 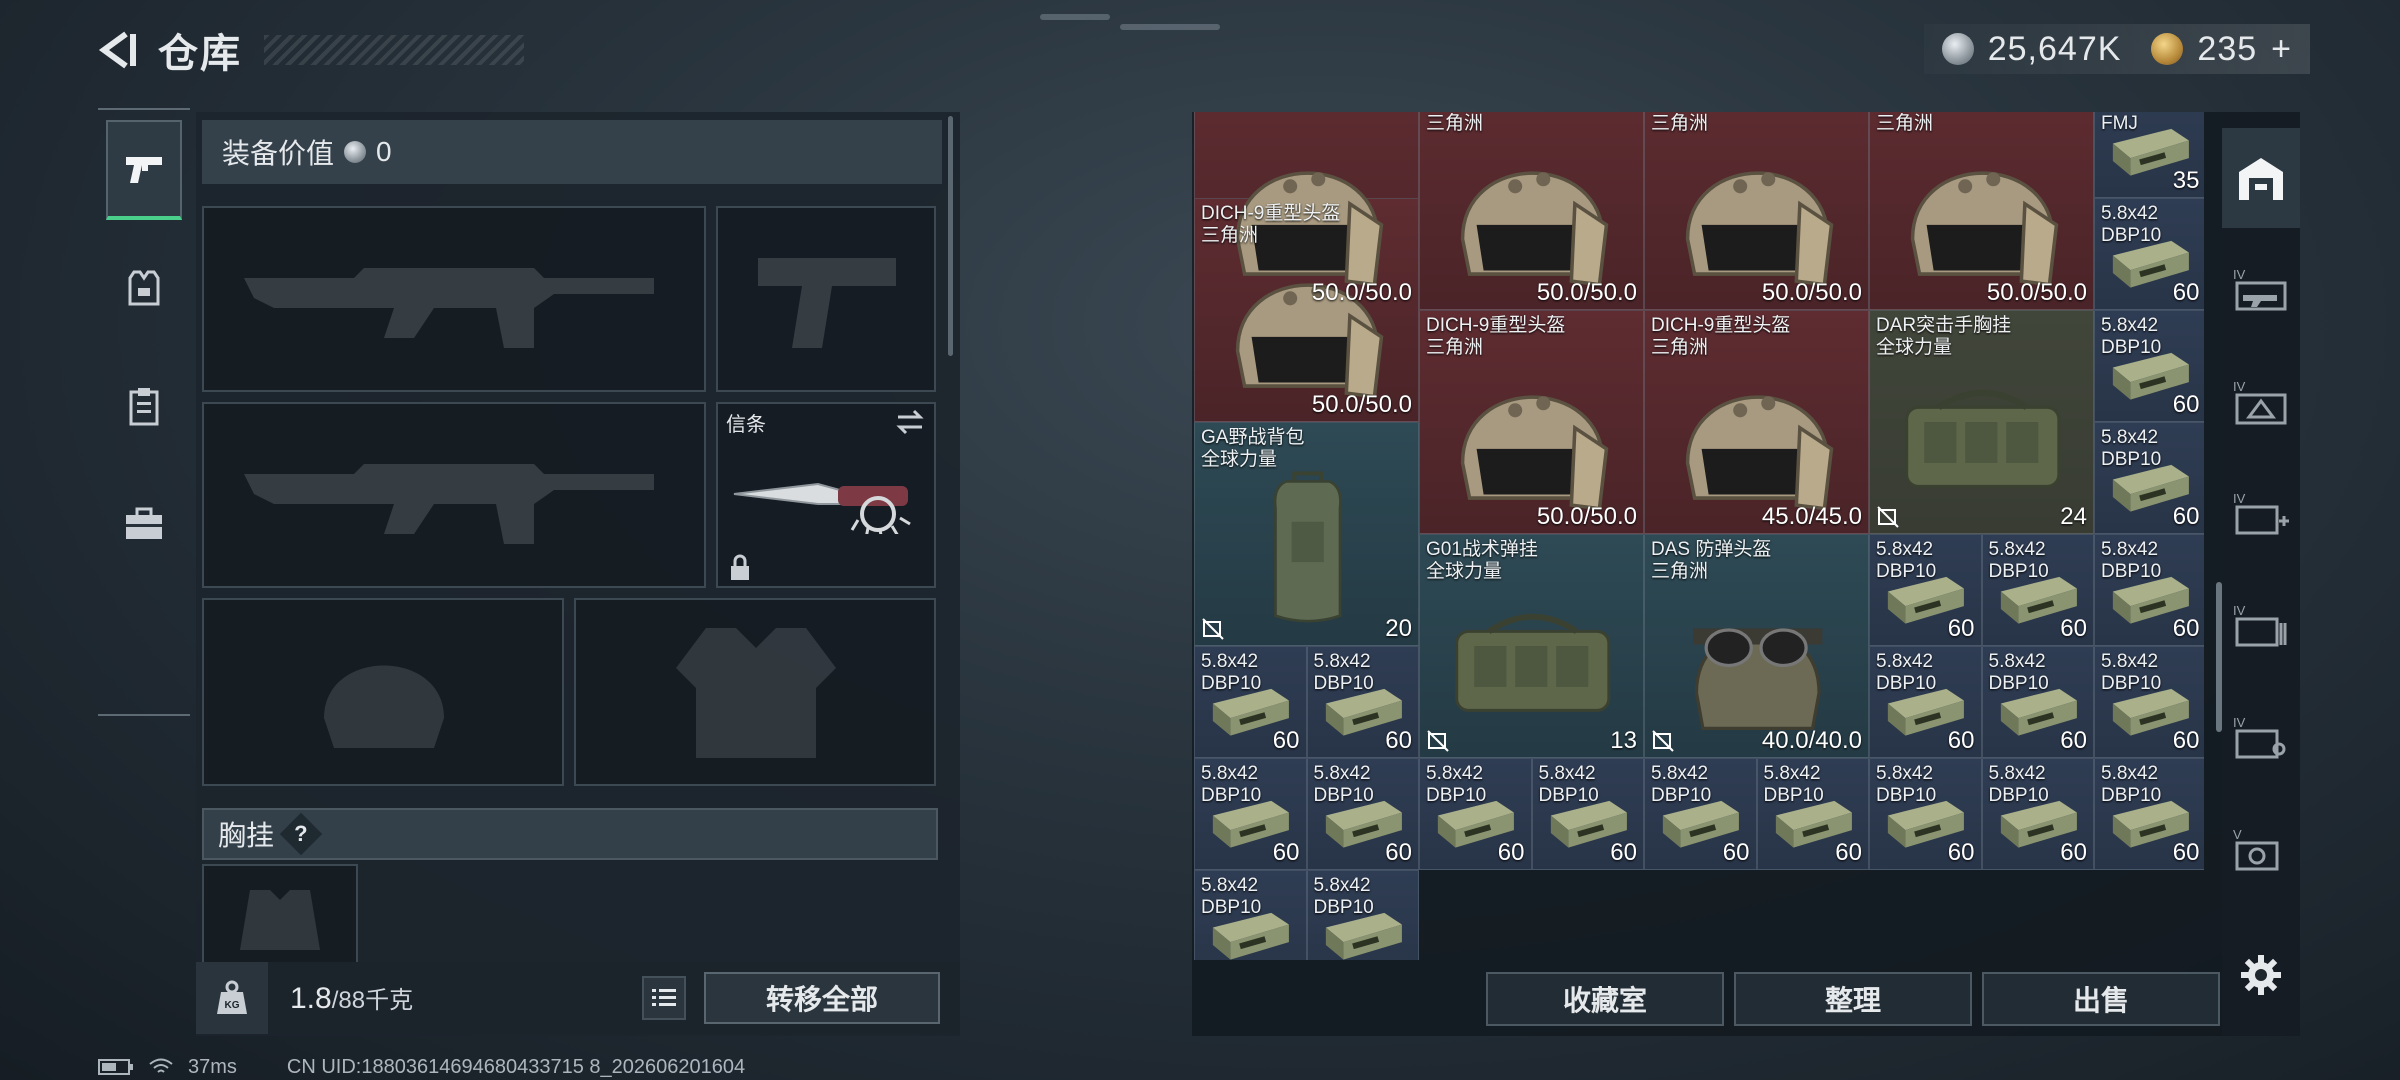 What do you see at coordinates (1756, 422) in the screenshot?
I see `inventory-item: DICH-9重型头盔 三角洲 45.0/45.0` at bounding box center [1756, 422].